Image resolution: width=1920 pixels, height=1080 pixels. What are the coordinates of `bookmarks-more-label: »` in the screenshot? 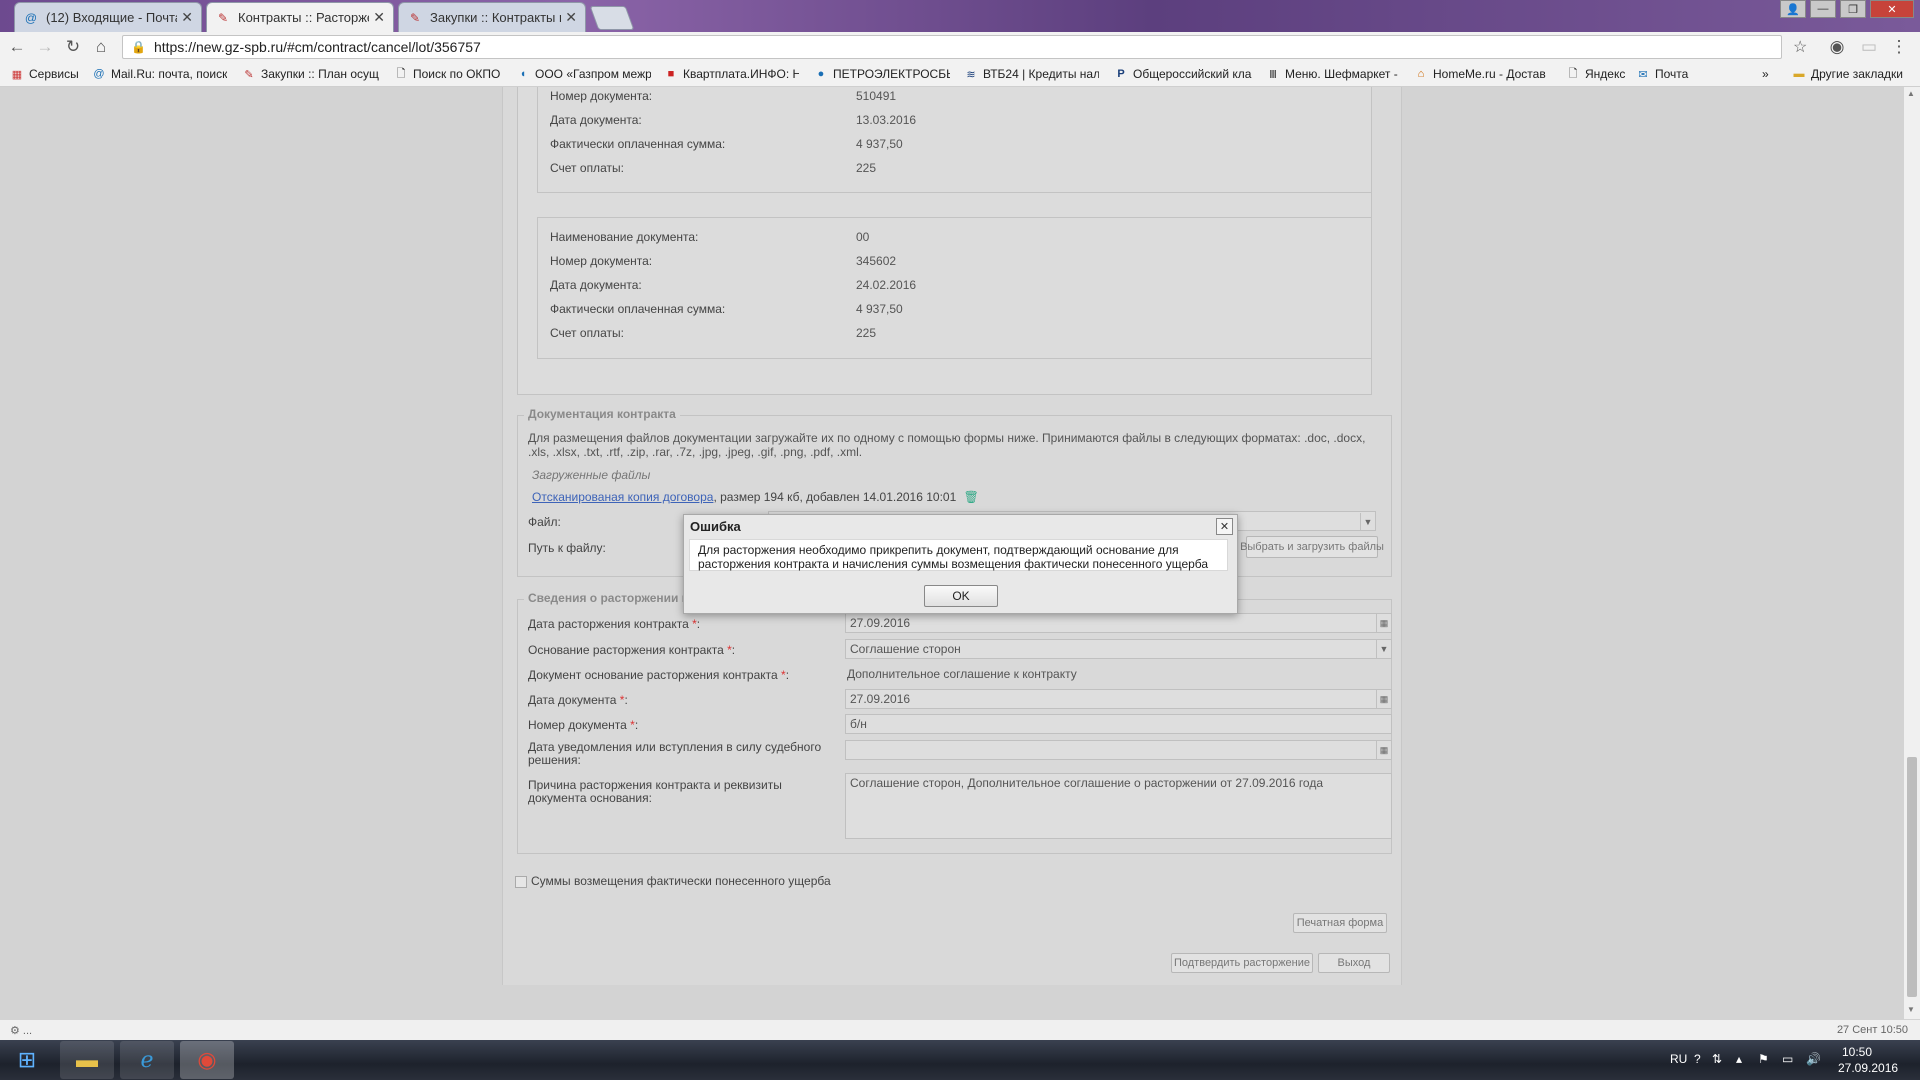 It's located at (1765, 74).